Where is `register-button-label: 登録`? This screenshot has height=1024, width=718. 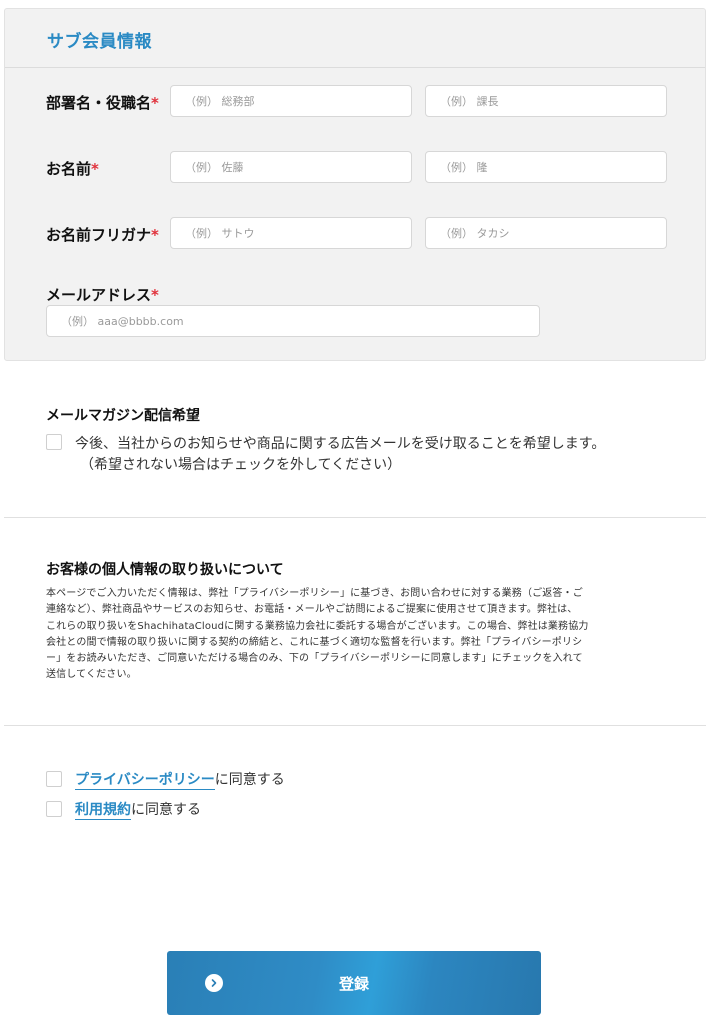
register-button-label: 登録 is located at coordinates (353, 984).